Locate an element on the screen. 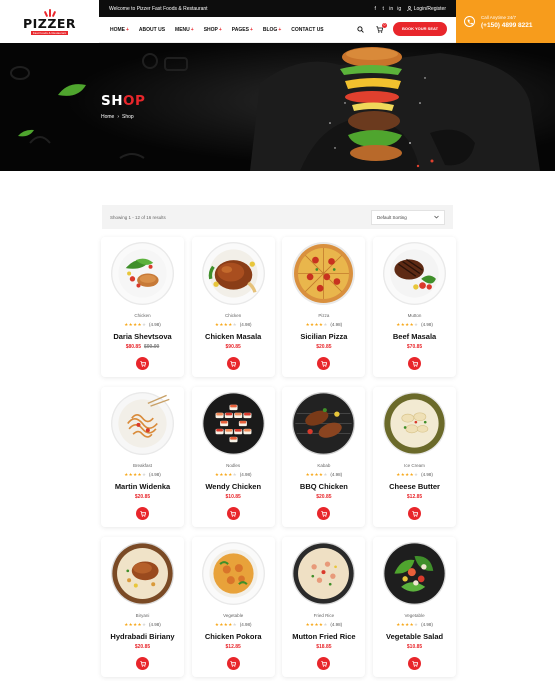  nav-item-home: HOME+ is located at coordinates (119, 30).